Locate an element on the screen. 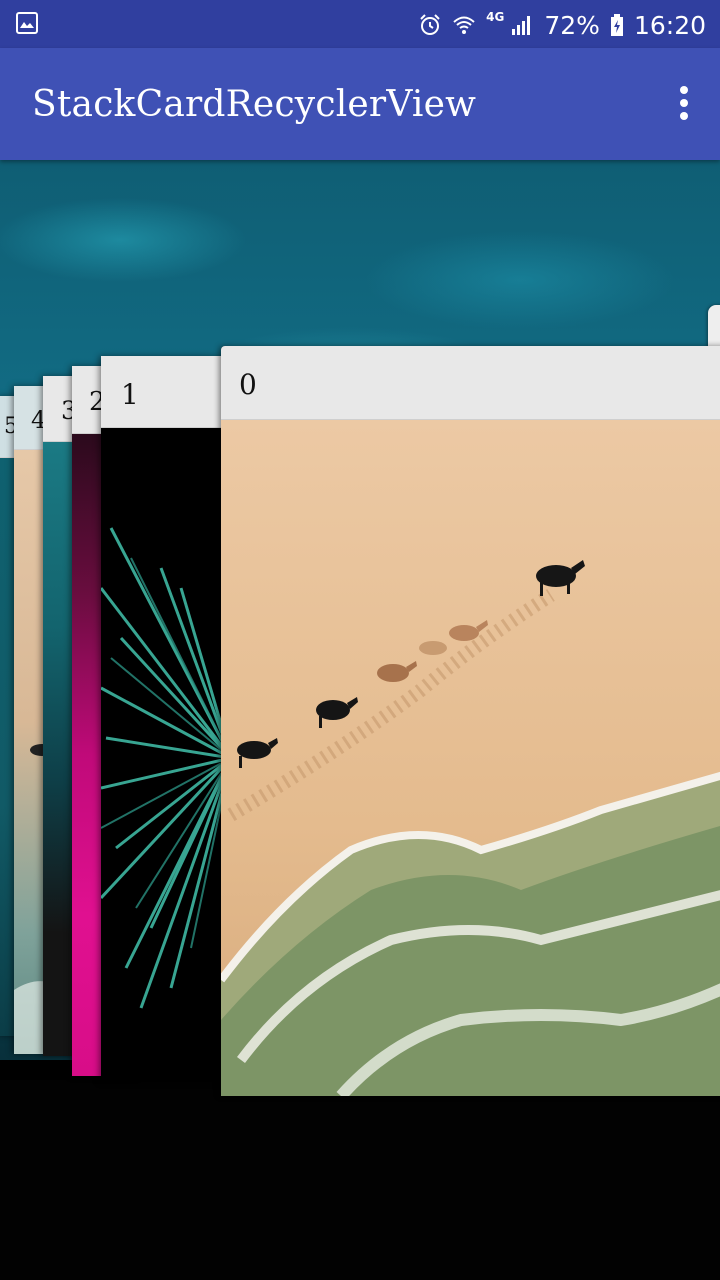 This screenshot has height=1280, width=720. app-bar: StackCardRecyclerView is located at coordinates (360, 104).